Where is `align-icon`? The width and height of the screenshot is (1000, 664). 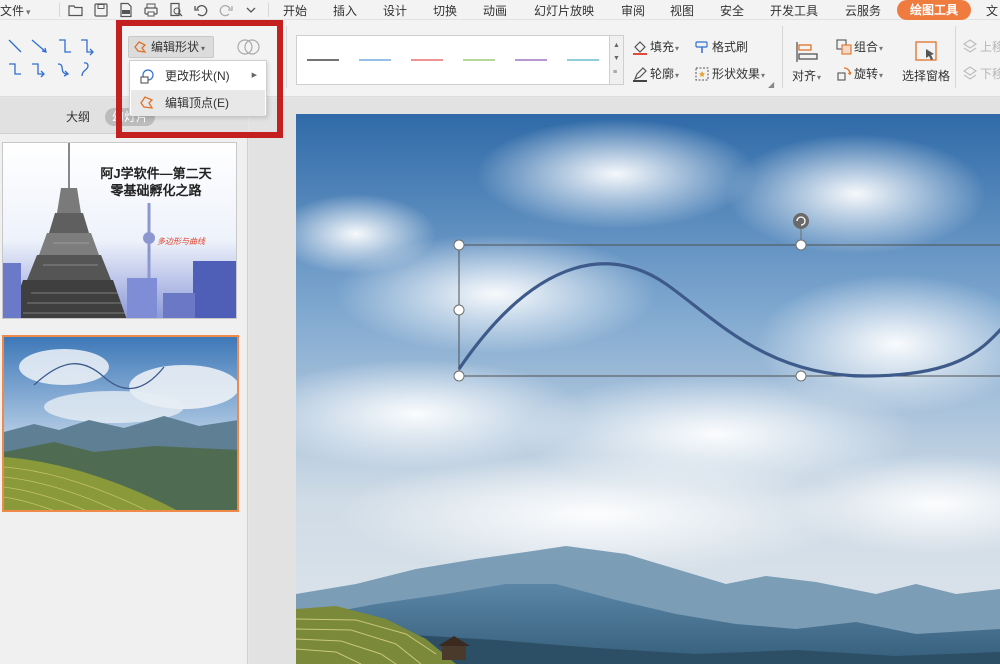
align-icon is located at coordinates (807, 52).